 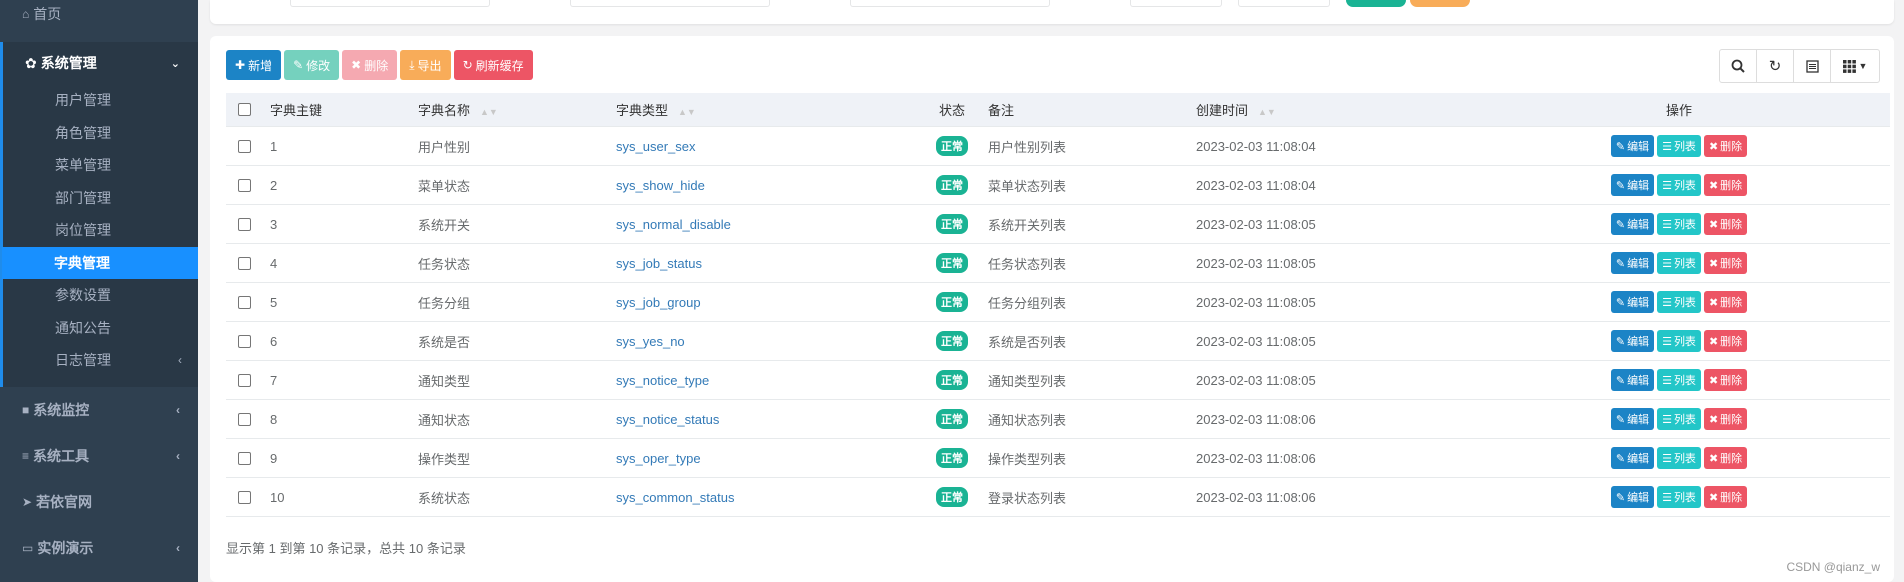 I want to click on refresh-cache-button: ↻ 刷新缓存, so click(x=493, y=65).